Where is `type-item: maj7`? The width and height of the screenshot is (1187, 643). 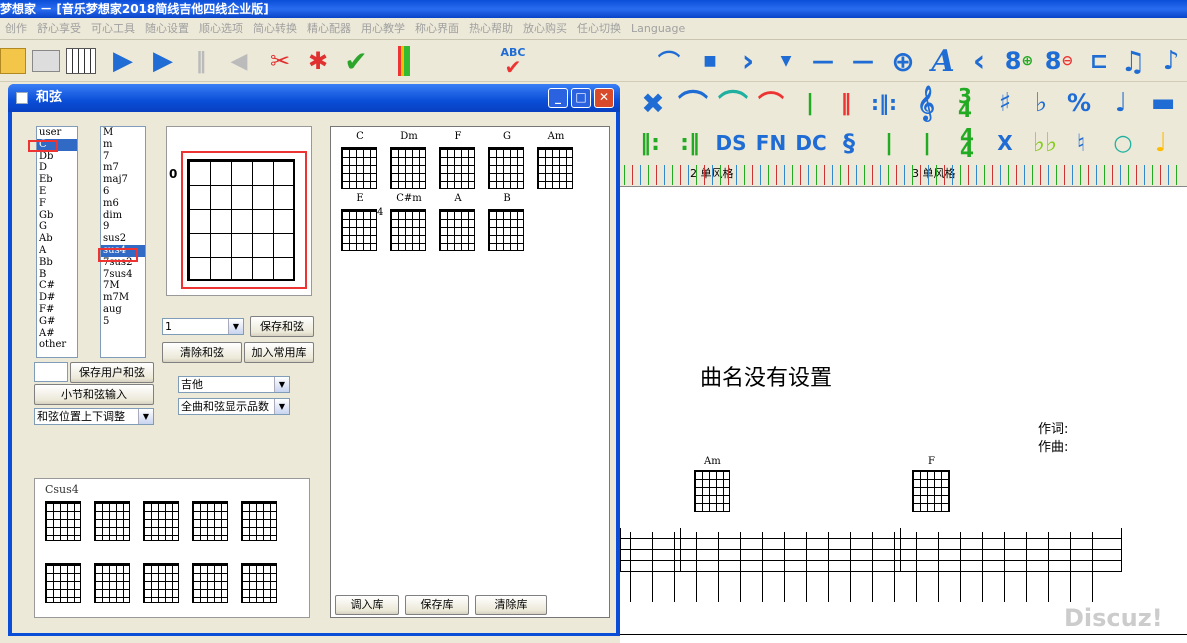
type-item: maj7 is located at coordinates (123, 180).